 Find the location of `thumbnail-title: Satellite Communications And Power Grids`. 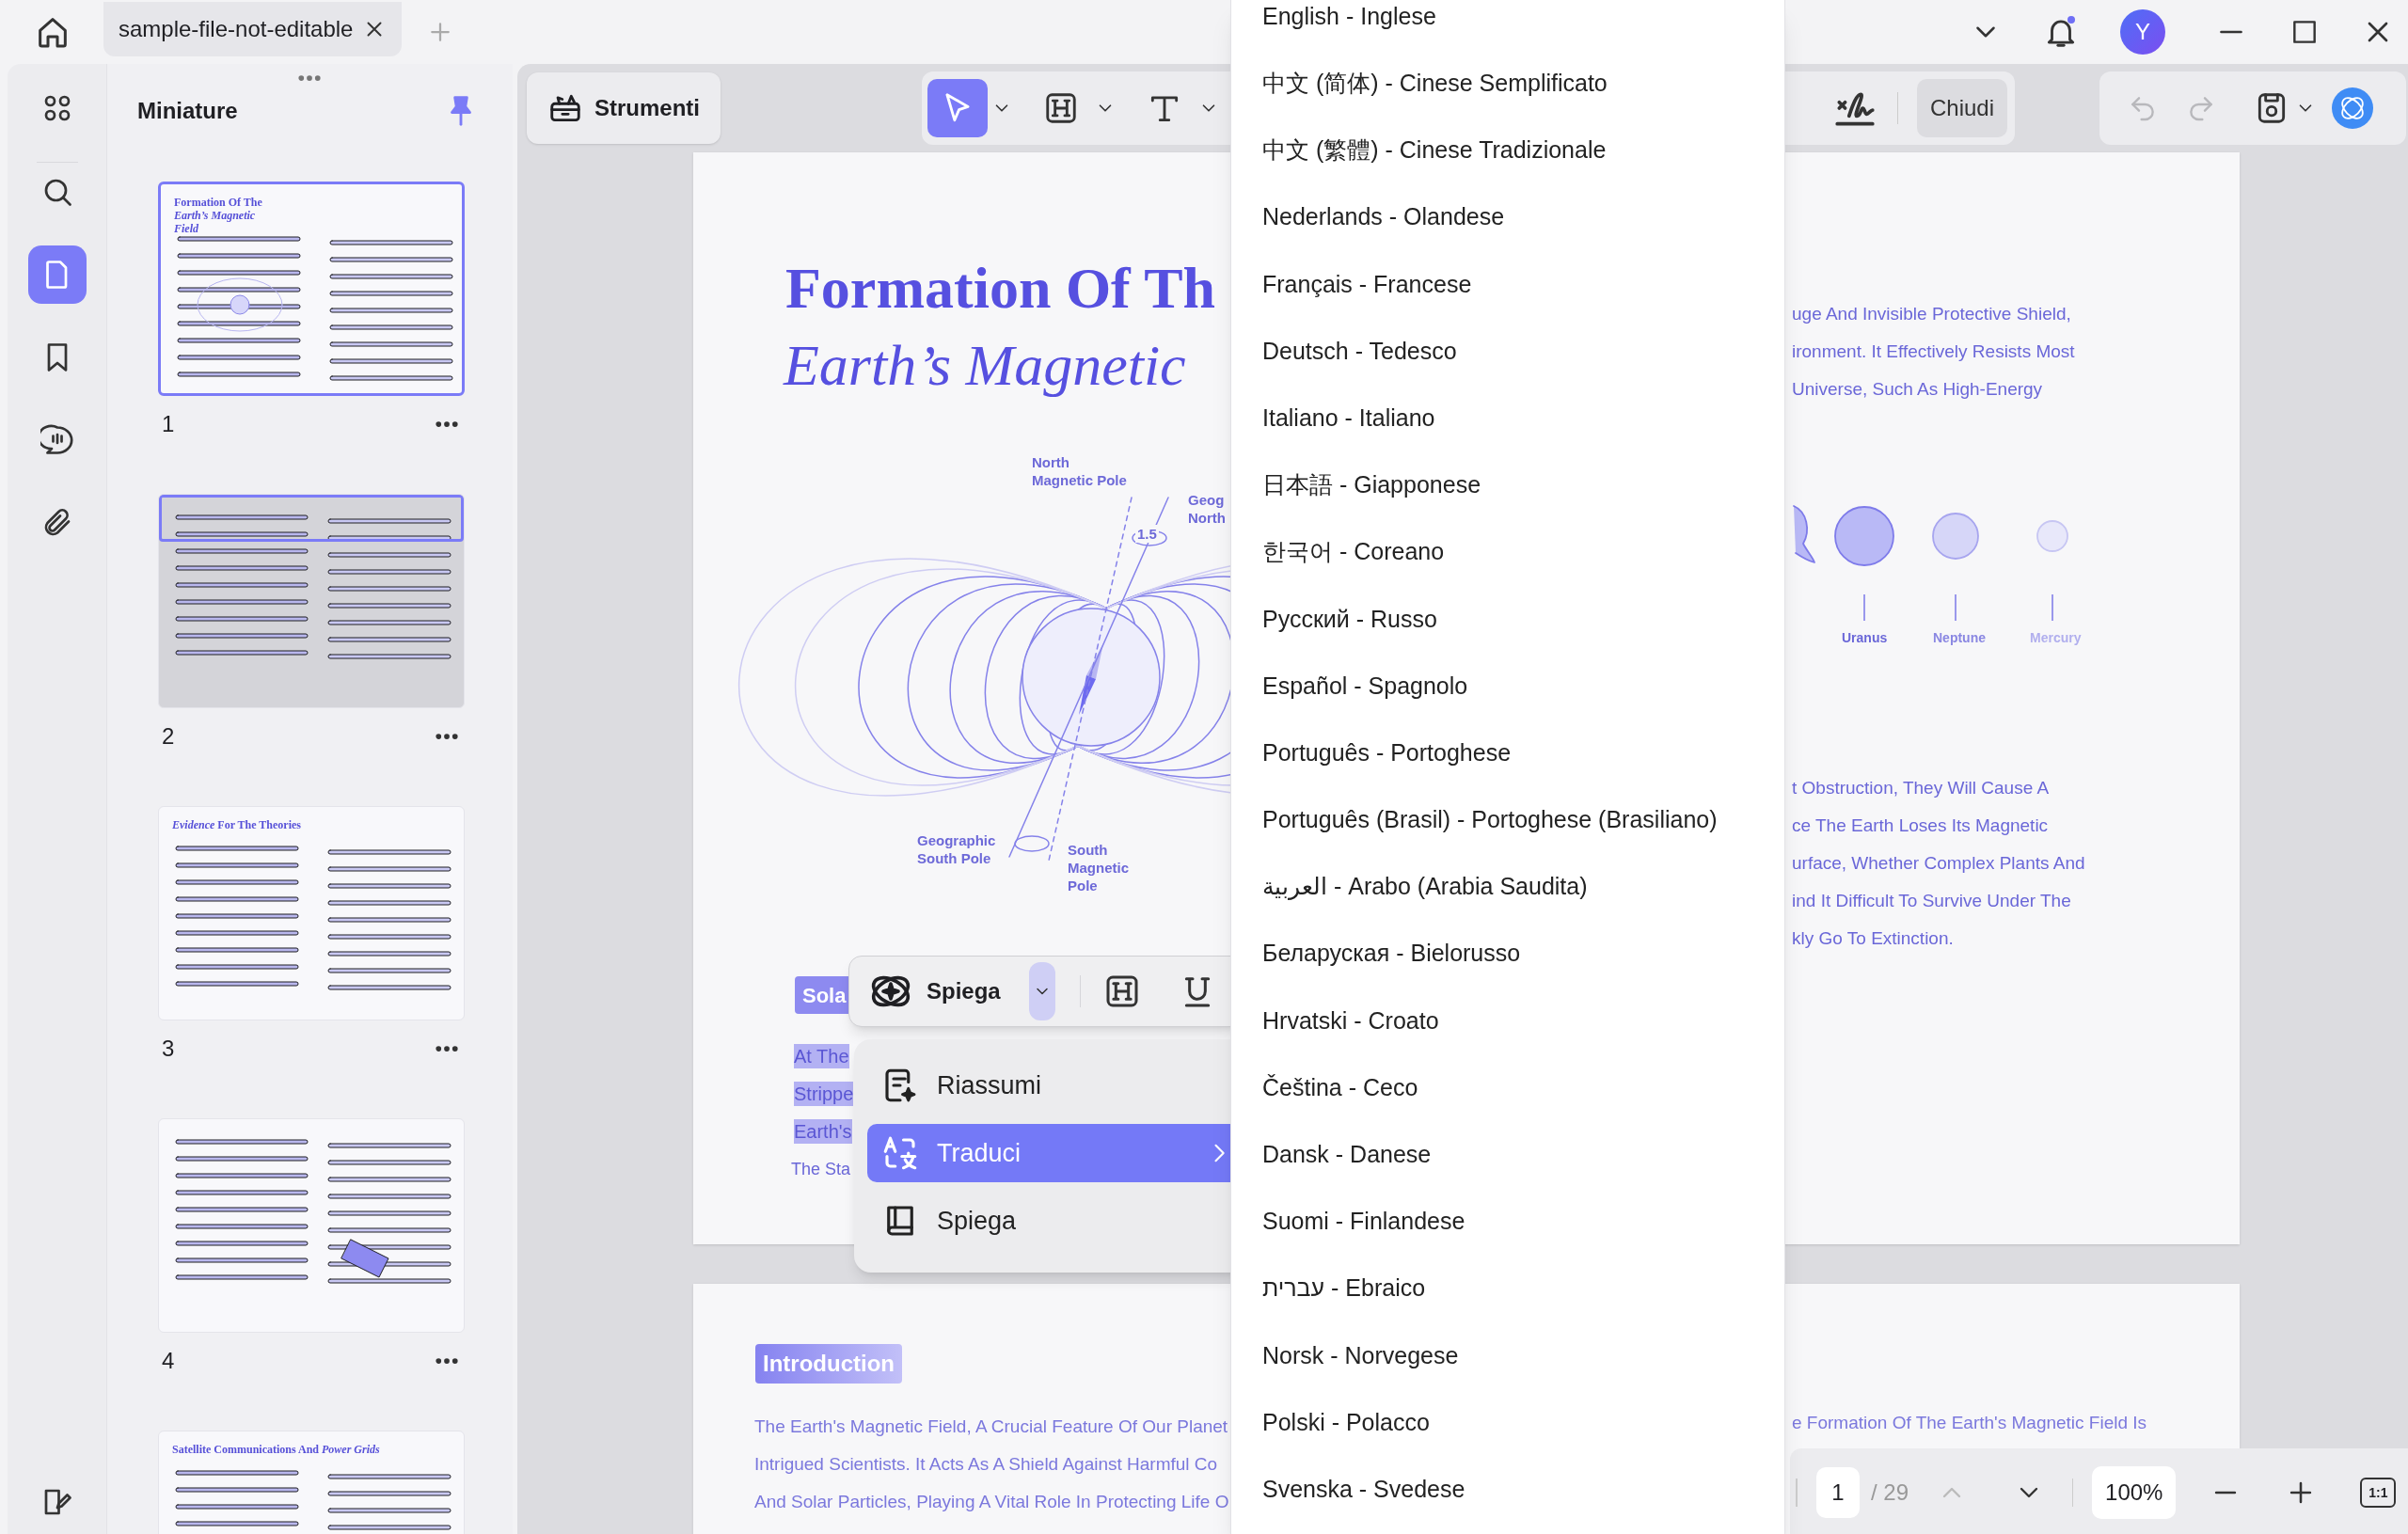

thumbnail-title: Satellite Communications And Power Grids is located at coordinates (276, 1449).